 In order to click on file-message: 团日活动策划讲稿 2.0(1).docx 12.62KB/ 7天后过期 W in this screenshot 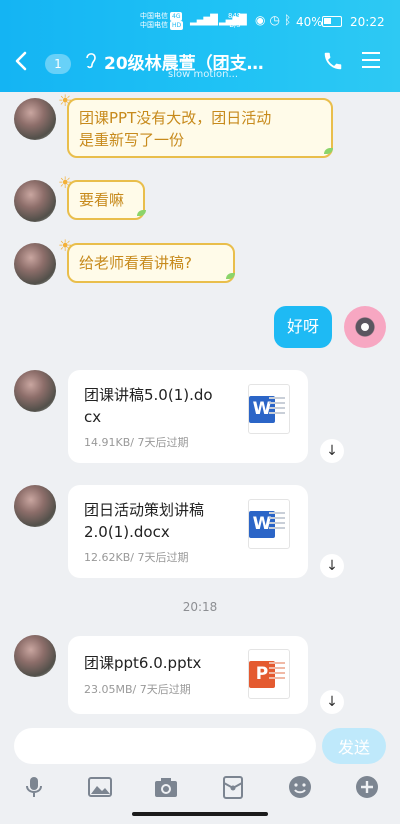, I will do `click(188, 531)`.